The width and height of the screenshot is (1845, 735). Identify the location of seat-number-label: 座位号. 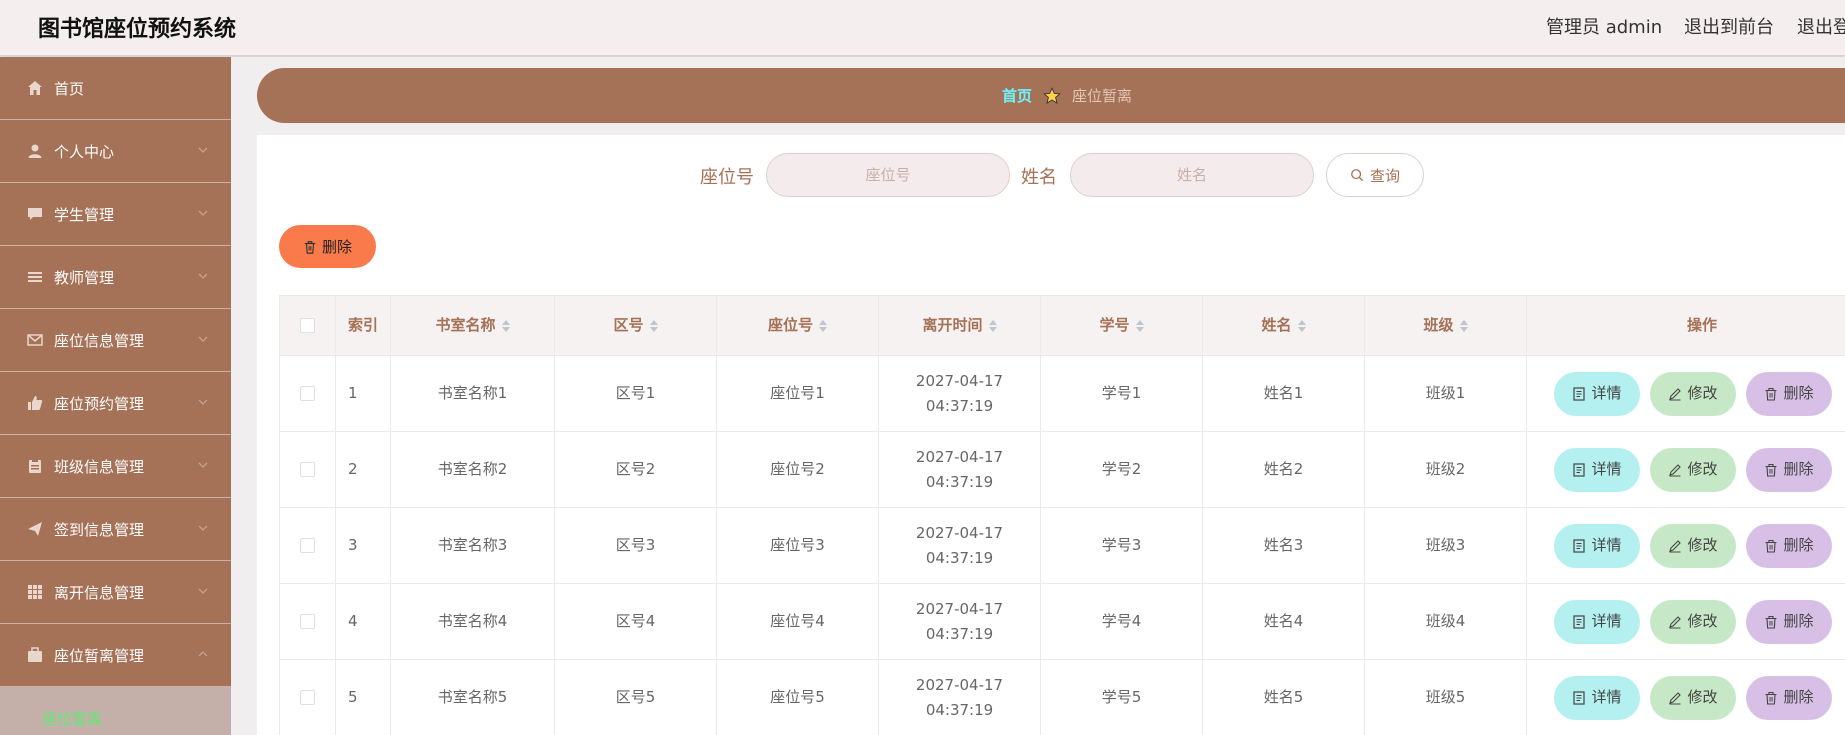
(727, 177).